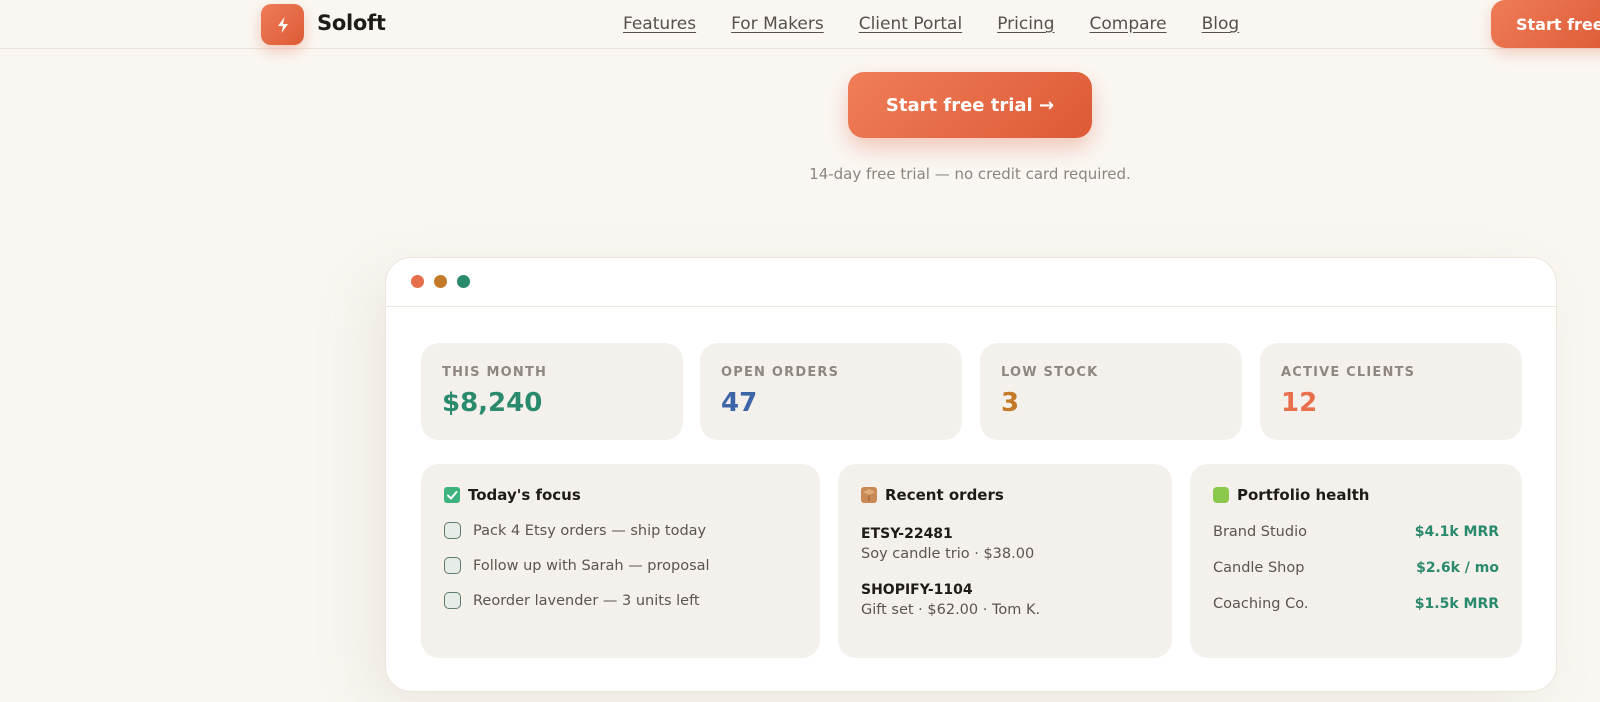 This screenshot has height=702, width=1600. Describe the element at coordinates (970, 105) in the screenshot. I see `start-free-trial-button: Start free trial →` at that location.